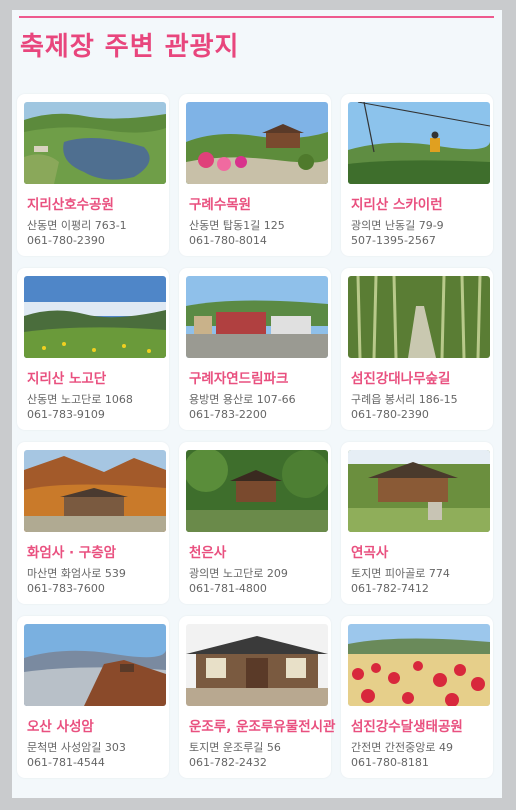 Image resolution: width=516 pixels, height=810 pixels. I want to click on attraction-address: 산동면 이평리 763-1, so click(77, 225).